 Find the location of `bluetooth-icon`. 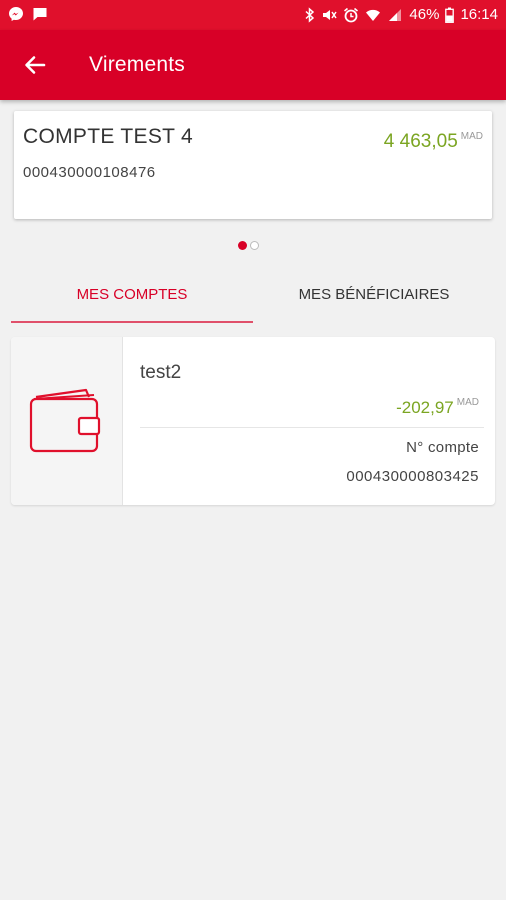

bluetooth-icon is located at coordinates (310, 14).